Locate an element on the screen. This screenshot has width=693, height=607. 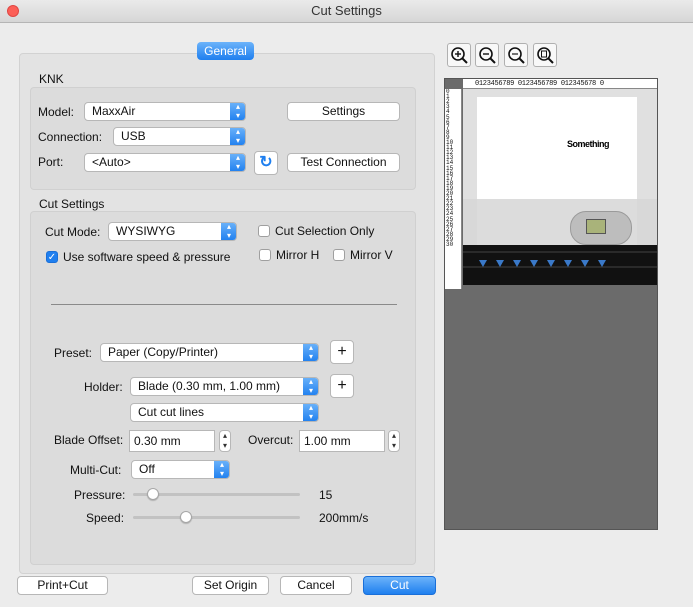
overcut-field: 1.00 mm is located at coordinates (342, 441).